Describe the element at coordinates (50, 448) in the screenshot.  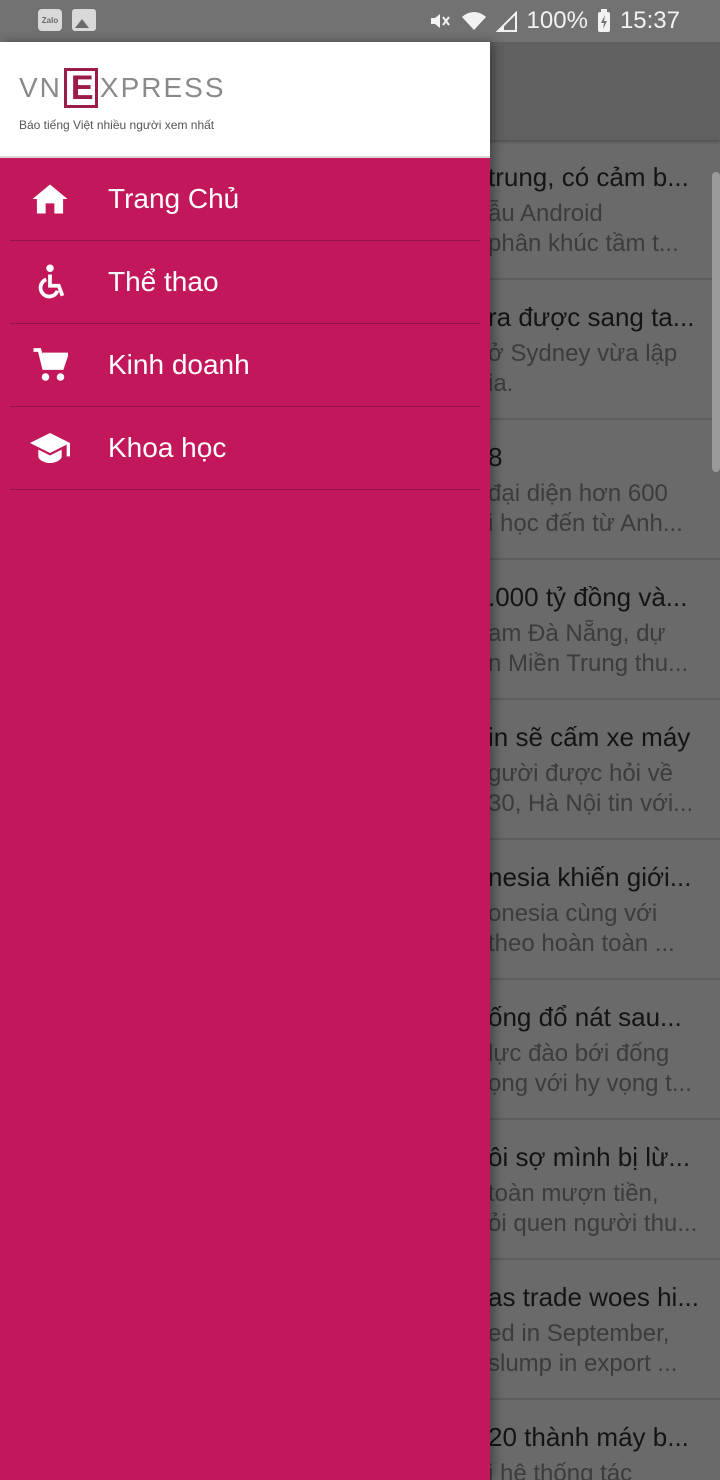
I see `graduation-cap-icon` at that location.